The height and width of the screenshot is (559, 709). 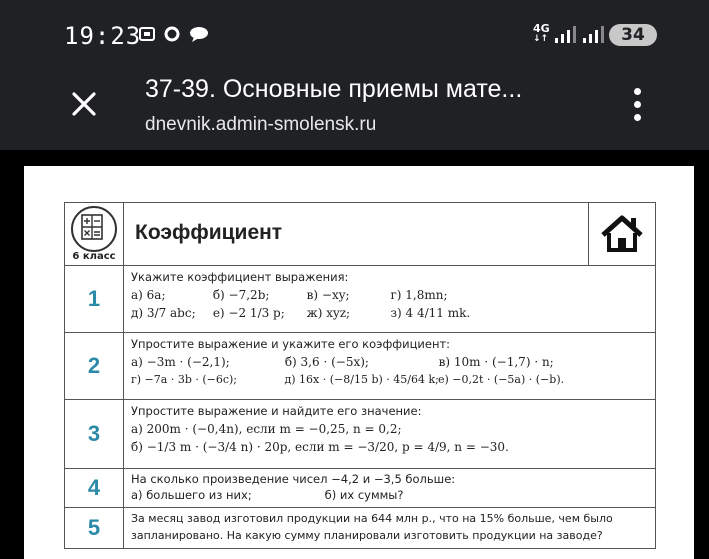 What do you see at coordinates (326, 362) in the screenshot?
I see `task-item: б) 3,6 · (−5x);` at bounding box center [326, 362].